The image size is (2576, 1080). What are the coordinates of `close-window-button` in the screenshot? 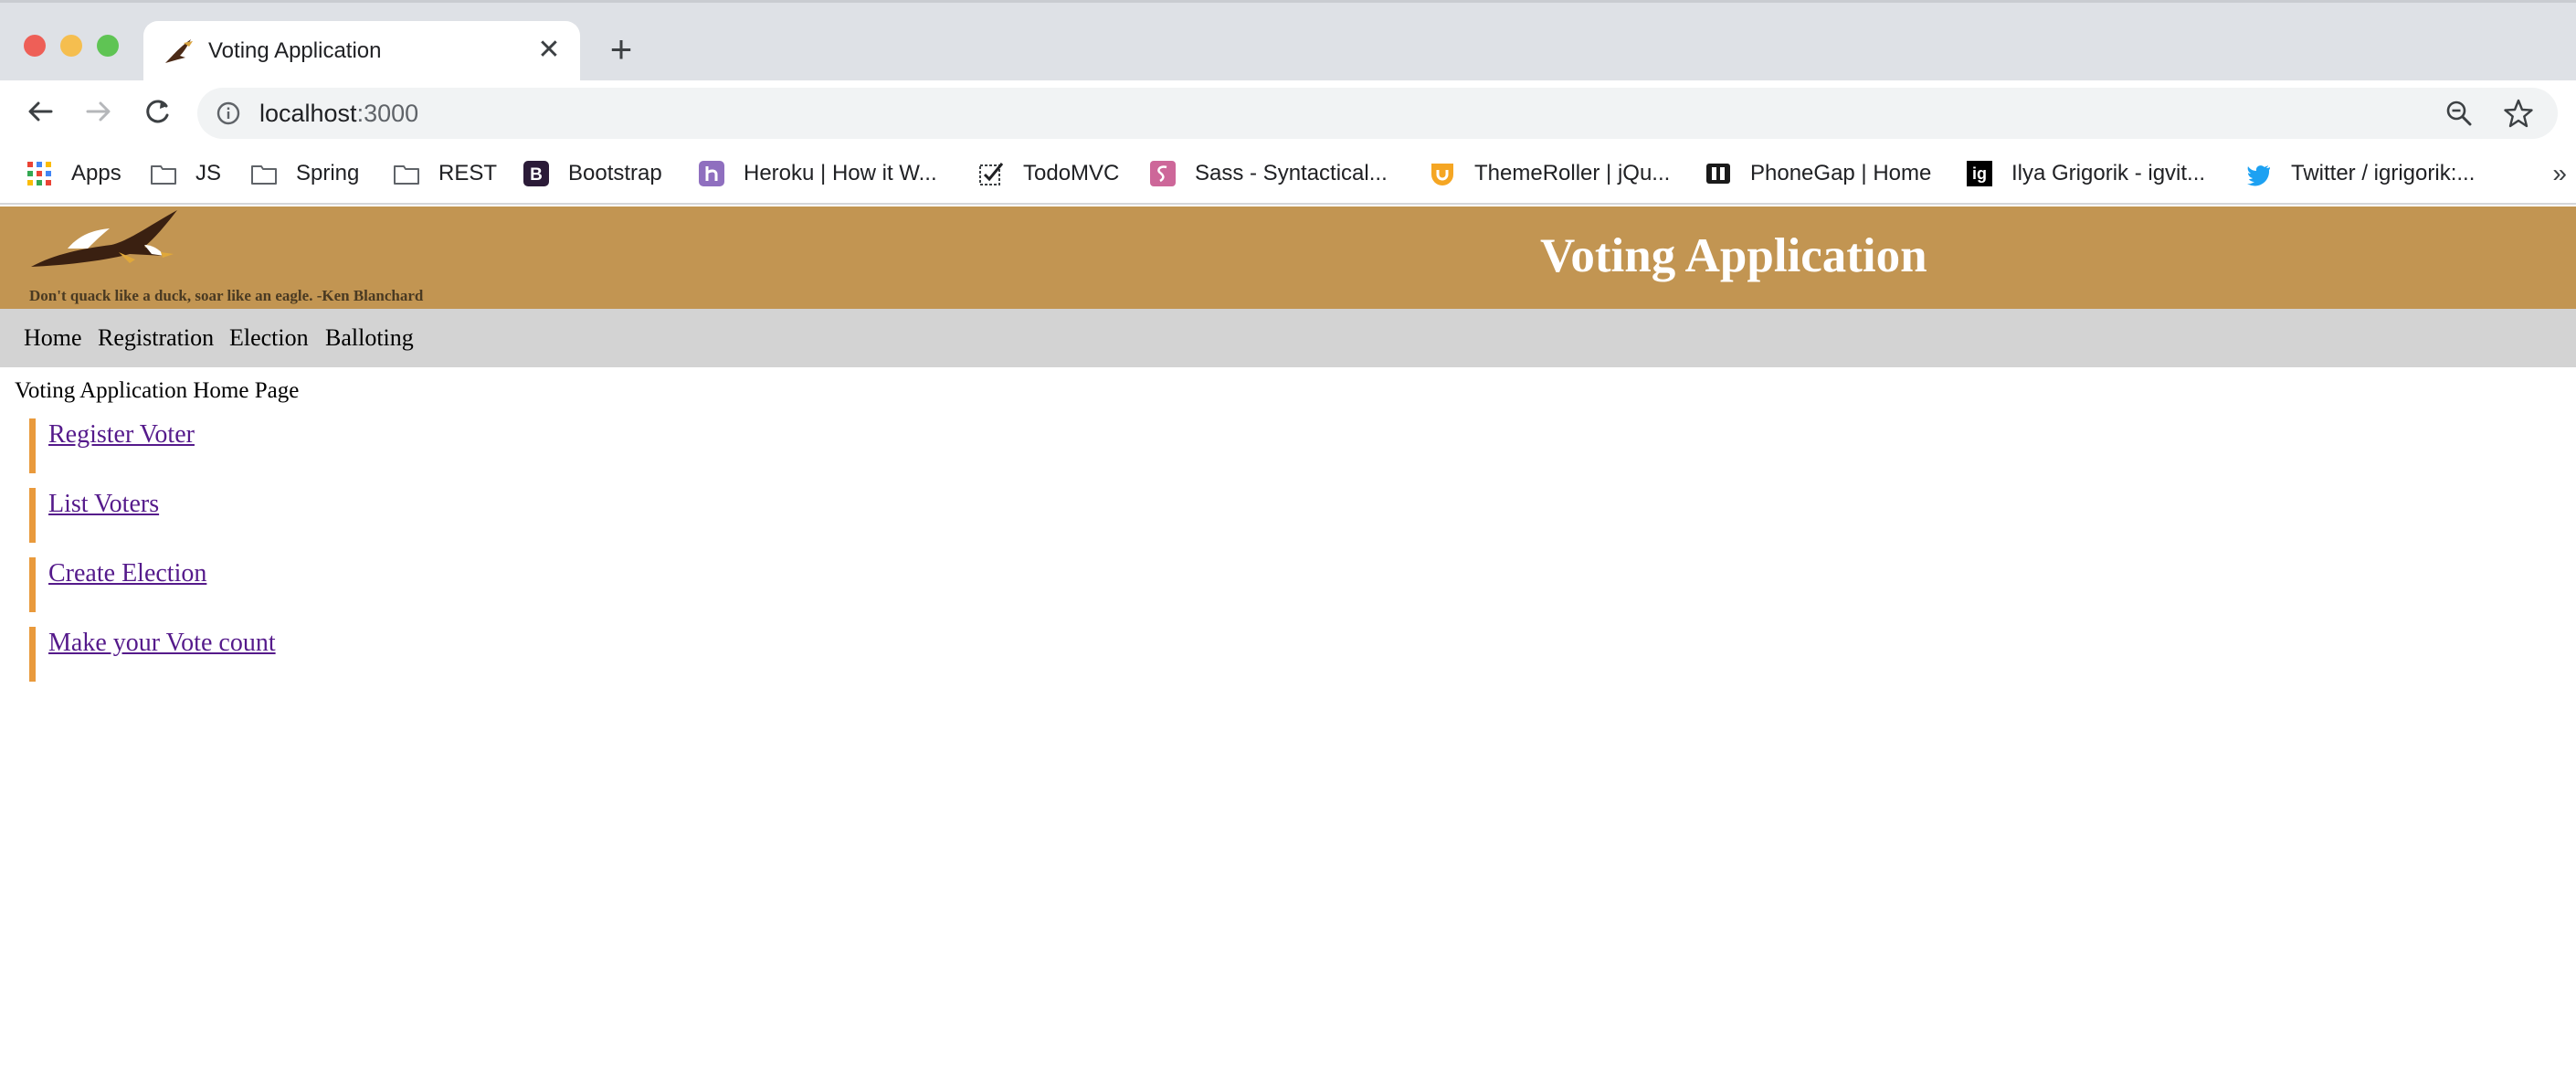 It's located at (35, 46).